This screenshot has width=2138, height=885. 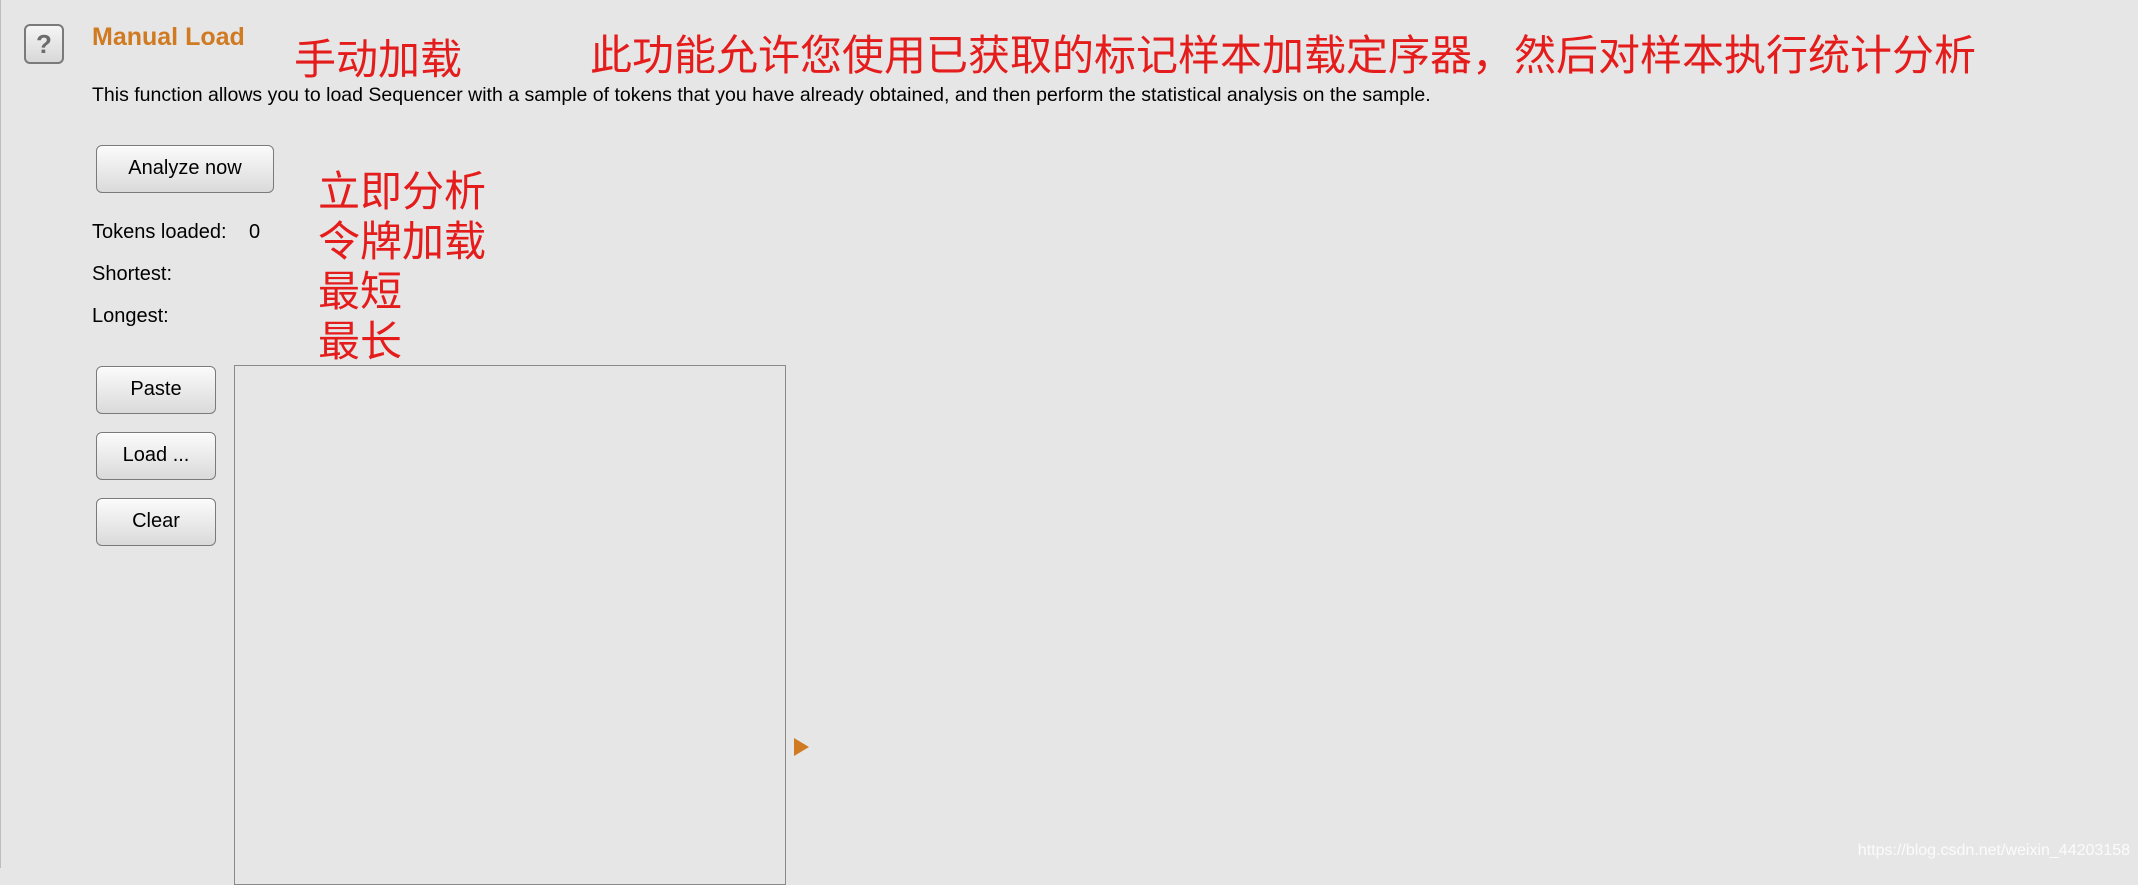 What do you see at coordinates (1283, 55) in the screenshot?
I see `annotation-description-cn: 此功能允许您使用已获取的标记样本加载定序器，然后对样本执行统计分析` at bounding box center [1283, 55].